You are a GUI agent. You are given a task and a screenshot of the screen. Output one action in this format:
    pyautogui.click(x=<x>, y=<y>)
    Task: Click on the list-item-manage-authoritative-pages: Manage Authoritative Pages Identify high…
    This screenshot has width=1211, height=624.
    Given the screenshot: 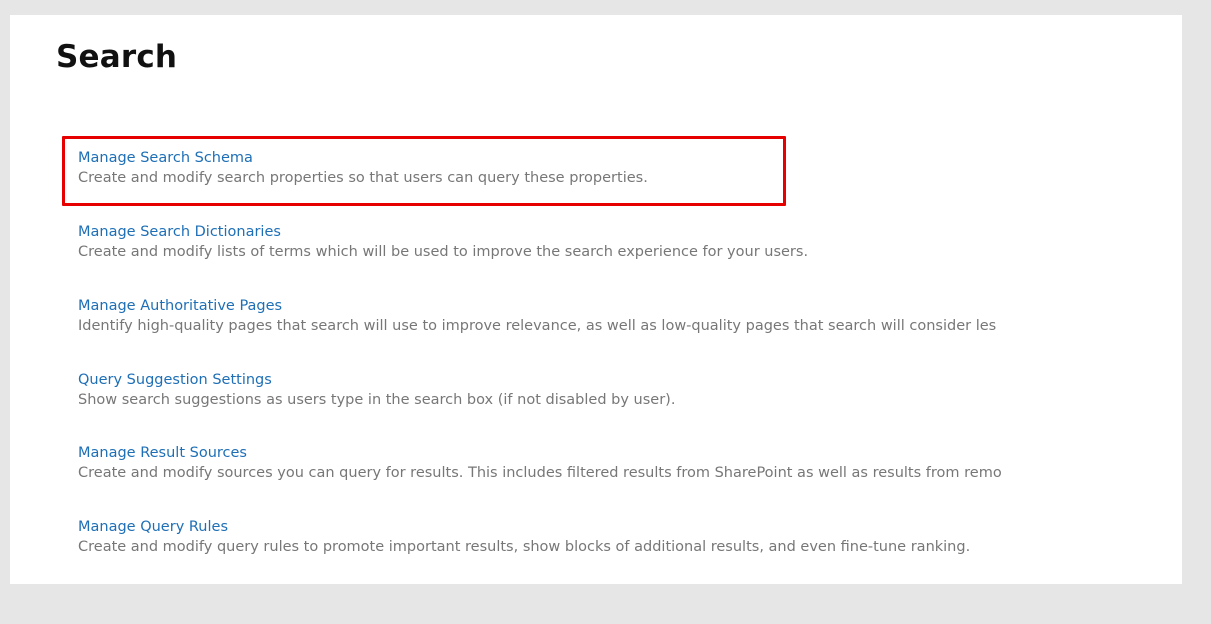 What is the action you would take?
    pyautogui.click(x=630, y=316)
    